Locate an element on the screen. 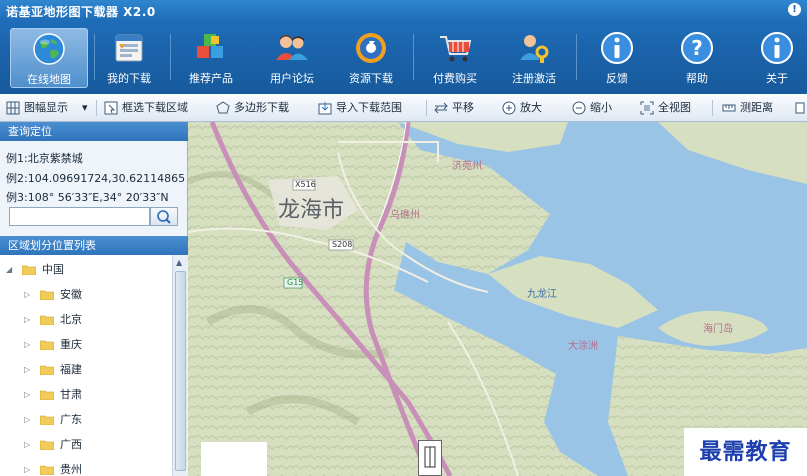 The image size is (807, 476). full-view-icon is located at coordinates (647, 108).